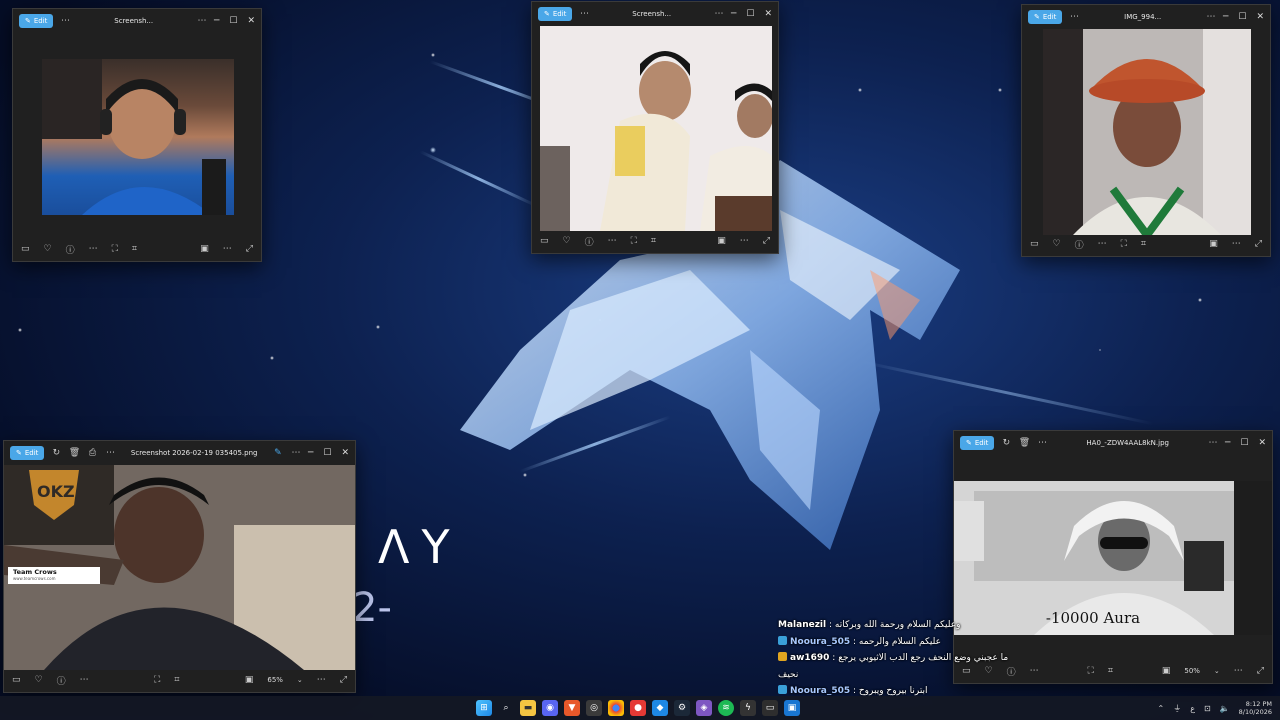 The height and width of the screenshot is (720, 1280). I want to click on usb-icon: ⏚, so click(1177, 708).